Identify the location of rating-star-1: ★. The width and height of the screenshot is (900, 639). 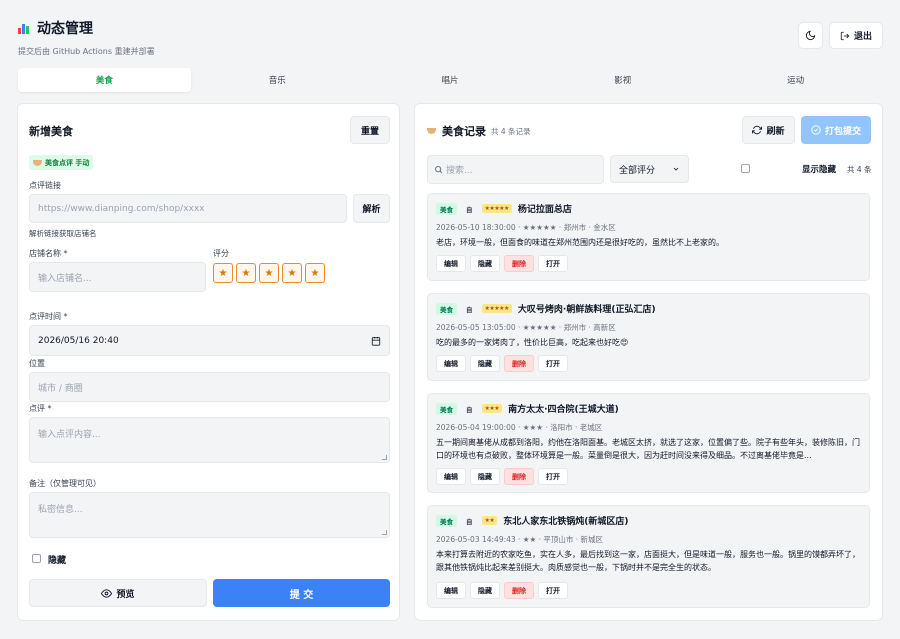
(223, 273).